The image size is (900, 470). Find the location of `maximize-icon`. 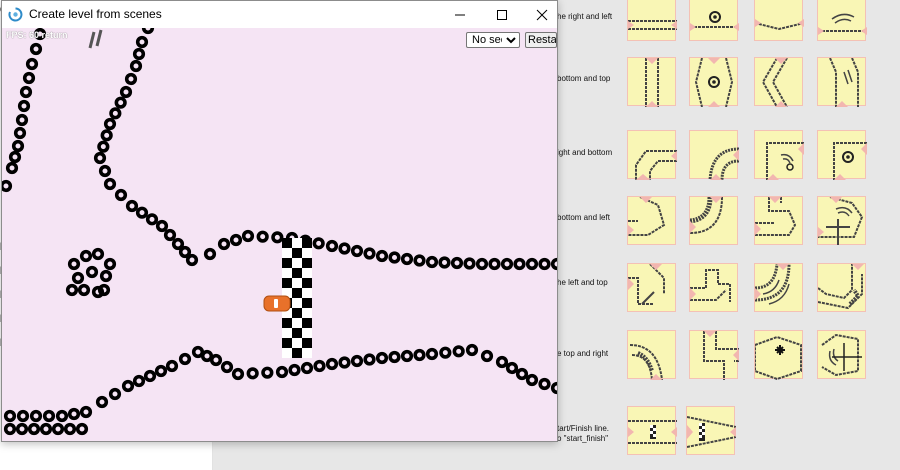

maximize-icon is located at coordinates (502, 14).